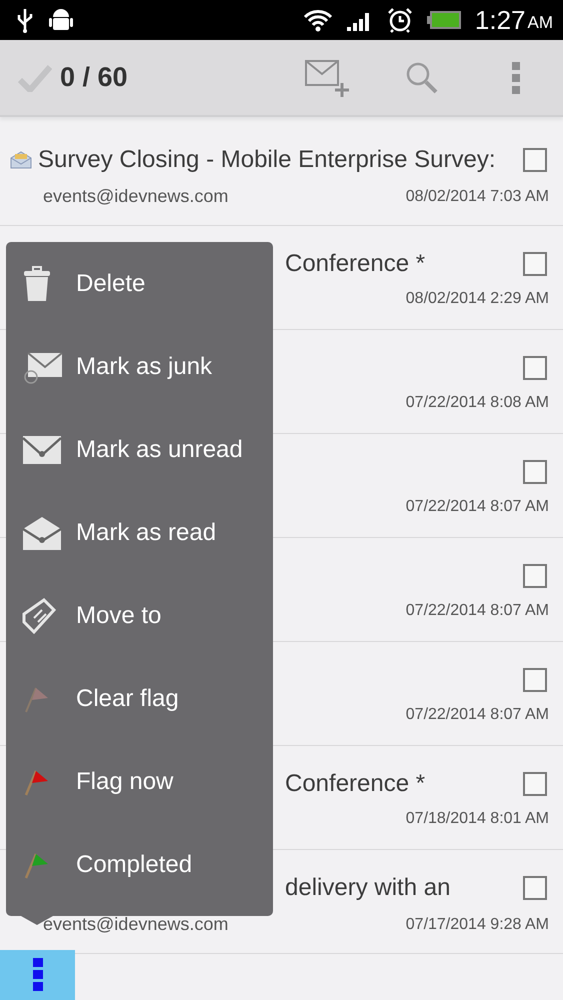  Describe the element at coordinates (477, 403) in the screenshot. I see `message-date: 07/22/2014 8:08 AM` at that location.